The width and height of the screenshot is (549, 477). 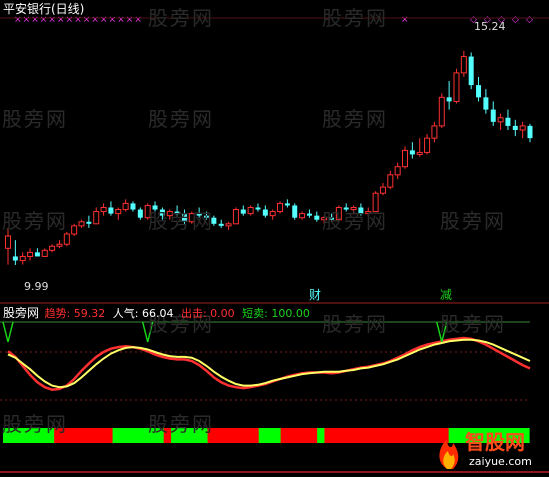 I want to click on legend-mood: 人气: 66.04, so click(x=143, y=313).